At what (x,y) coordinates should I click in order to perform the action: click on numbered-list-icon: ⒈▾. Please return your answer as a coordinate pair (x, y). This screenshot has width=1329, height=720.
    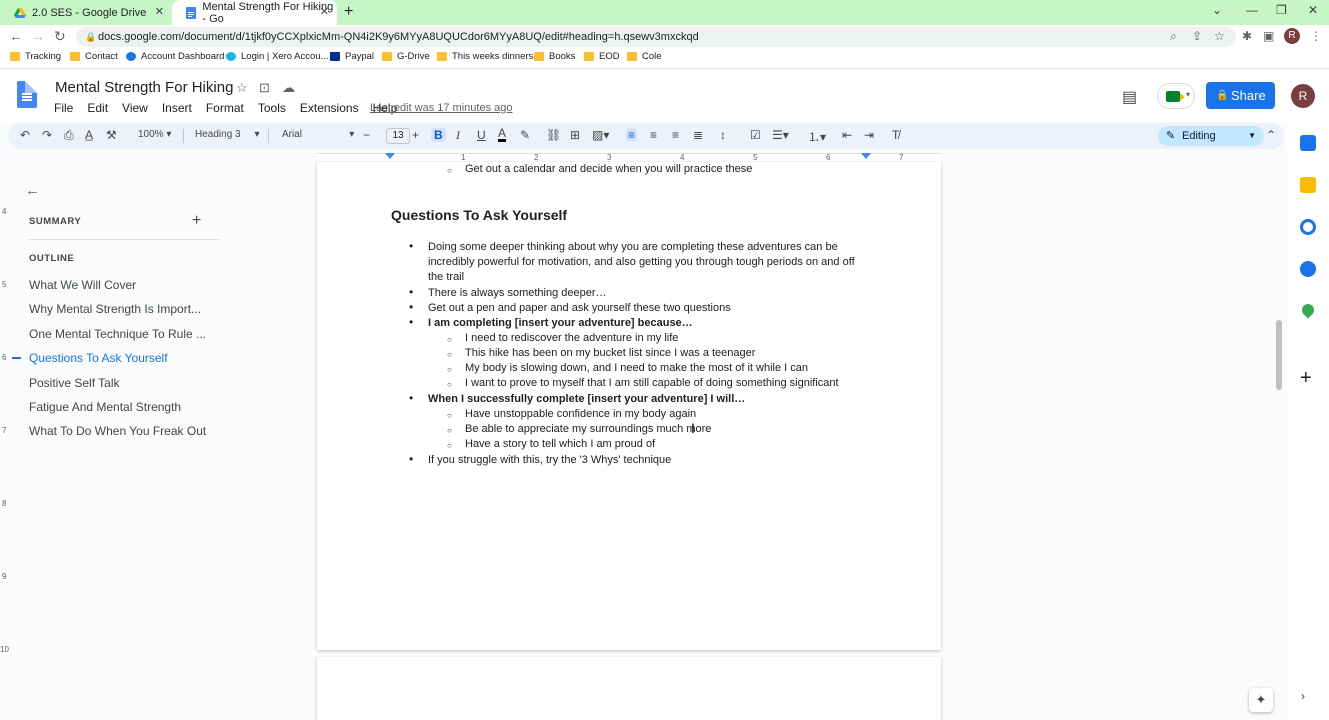
    Looking at the image, I should click on (817, 136).